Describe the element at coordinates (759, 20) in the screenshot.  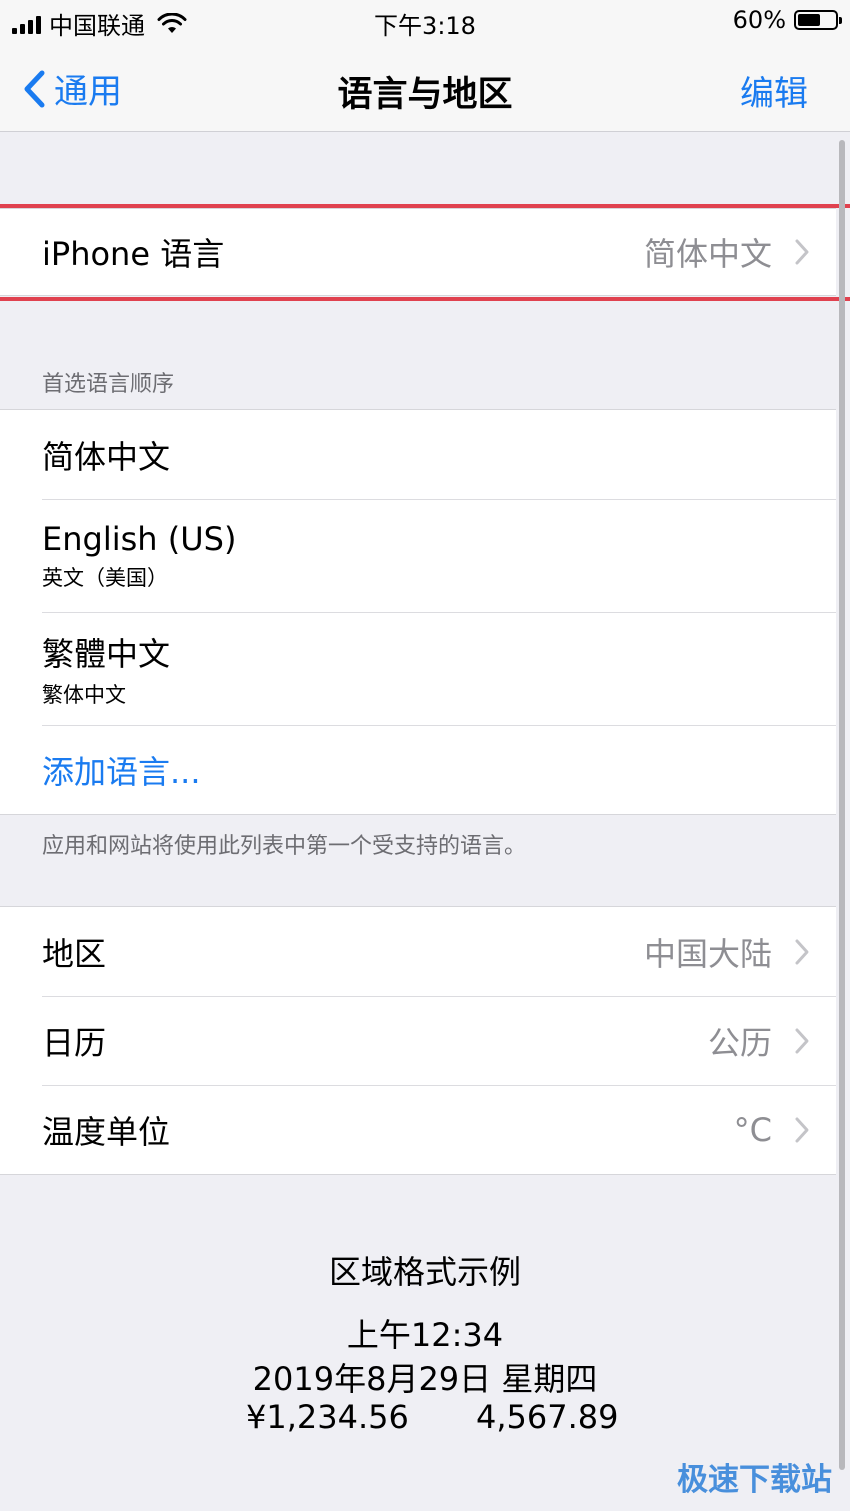
I see `battery-percent: 60%` at that location.